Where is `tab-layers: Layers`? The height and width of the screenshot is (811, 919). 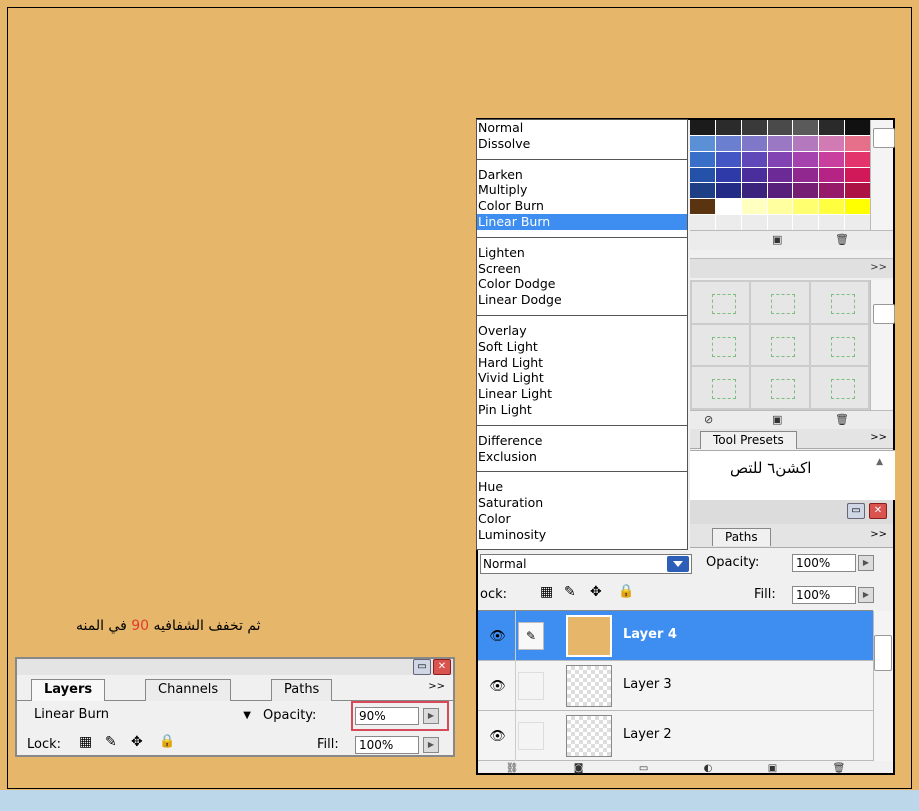 tab-layers: Layers is located at coordinates (68, 690).